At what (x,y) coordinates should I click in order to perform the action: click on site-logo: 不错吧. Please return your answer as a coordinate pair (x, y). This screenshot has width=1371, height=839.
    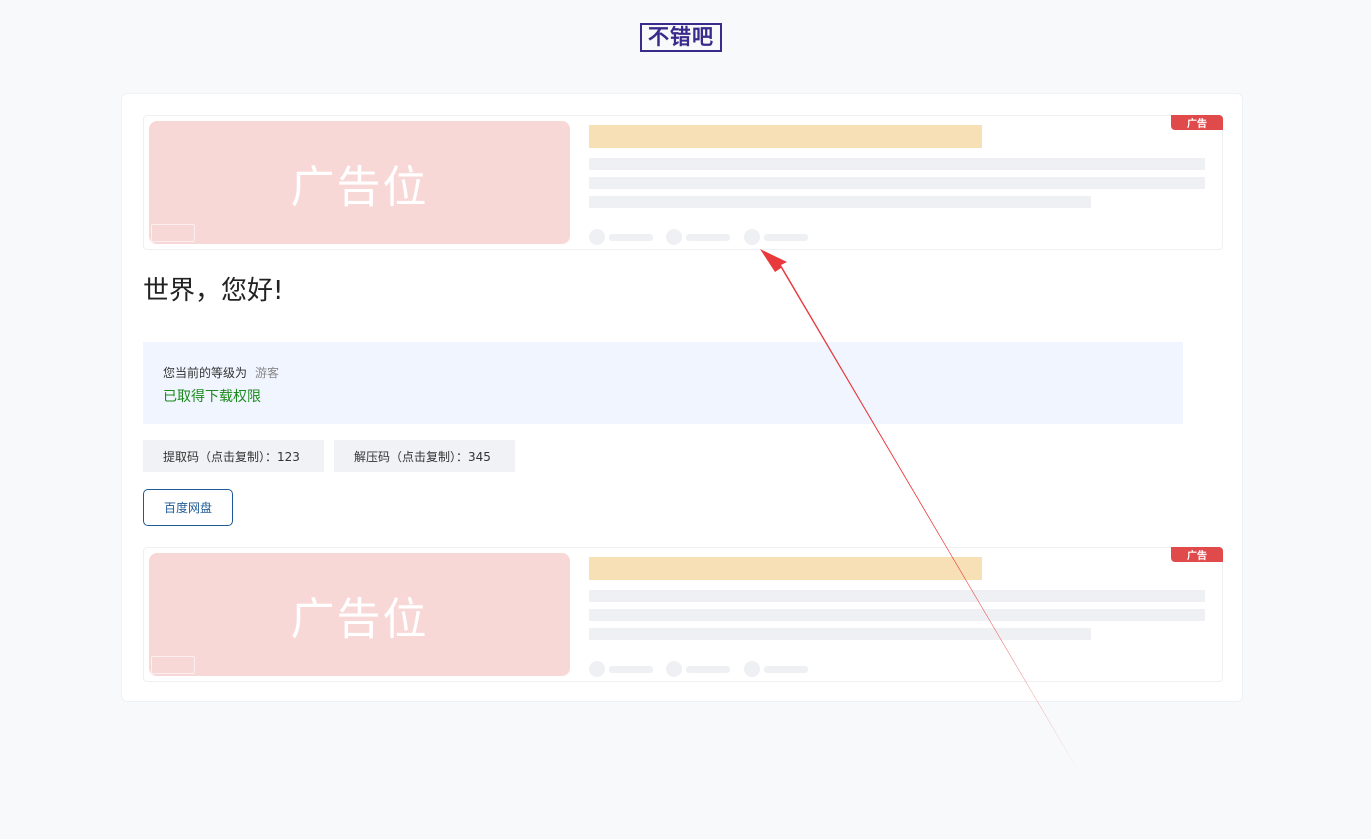
    Looking at the image, I should click on (681, 37).